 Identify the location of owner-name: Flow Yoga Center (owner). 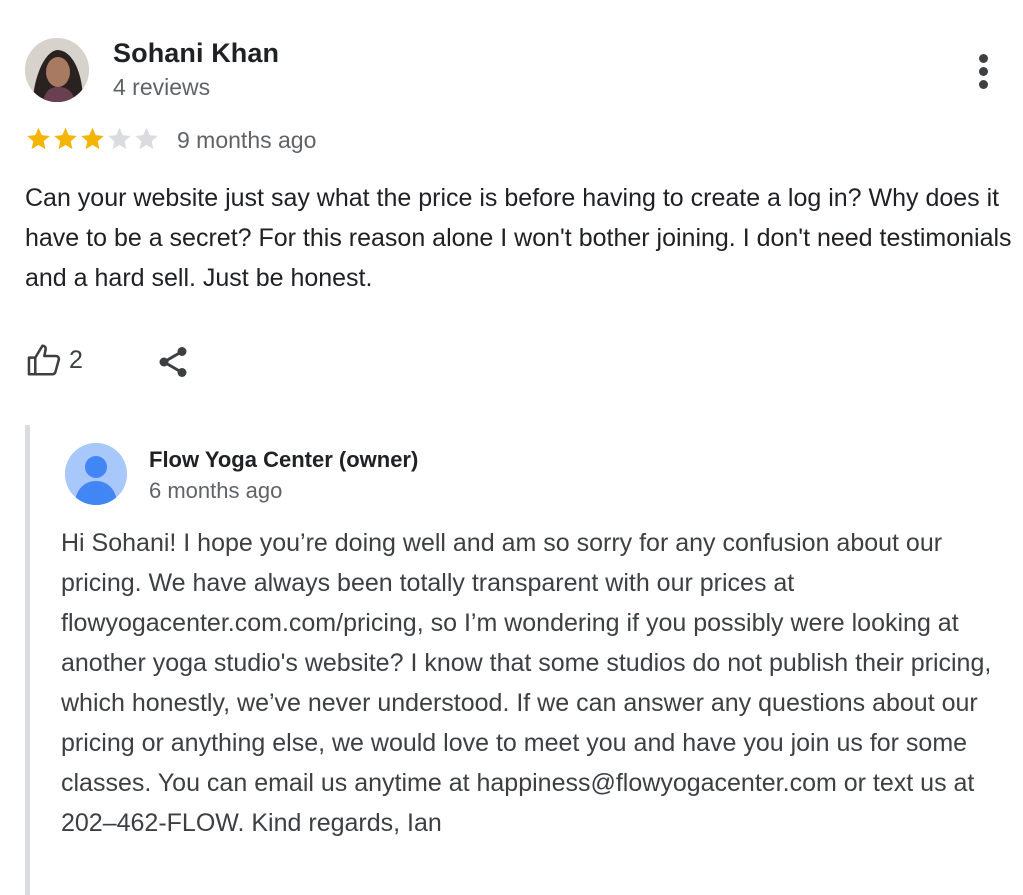
(284, 459).